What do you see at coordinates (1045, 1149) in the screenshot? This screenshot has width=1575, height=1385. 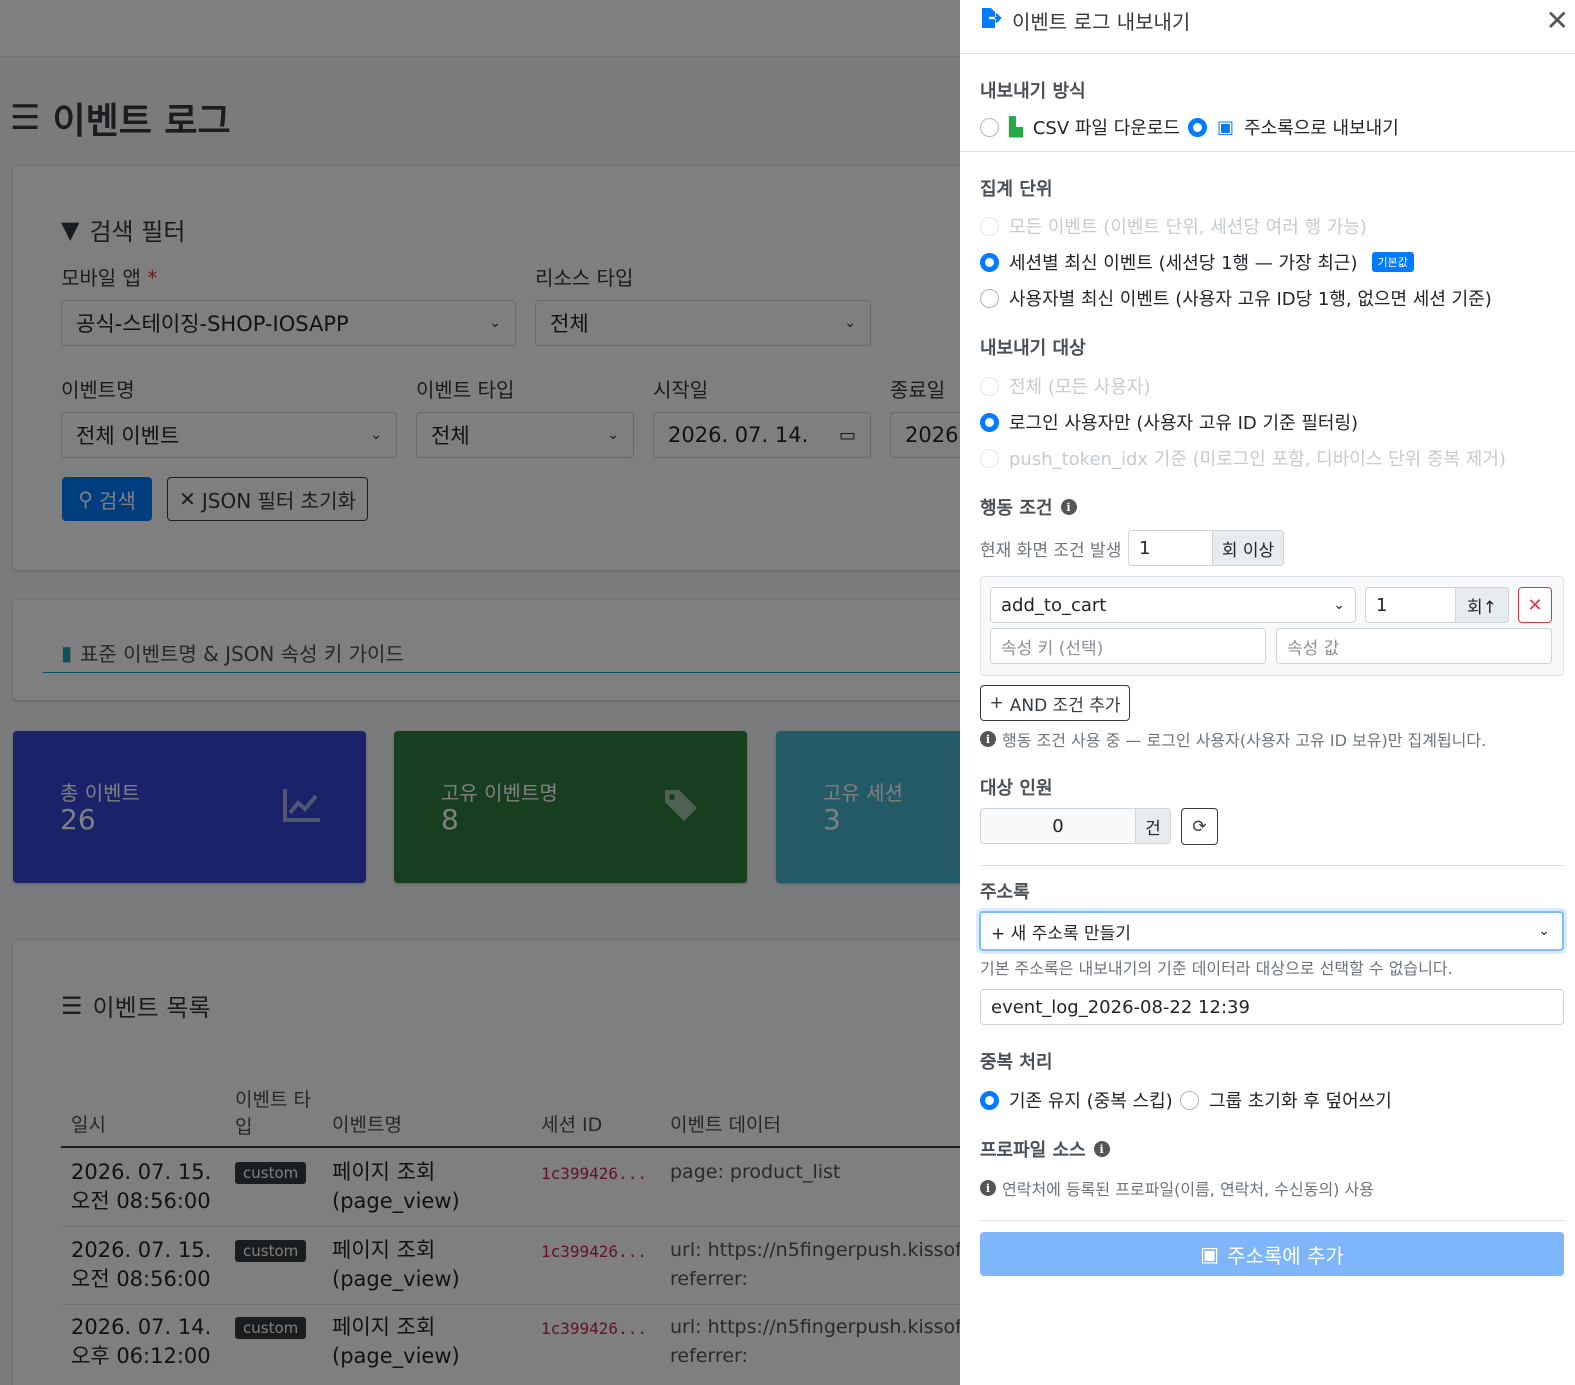 I see `profile-source-label: 프로파일 소스 i` at bounding box center [1045, 1149].